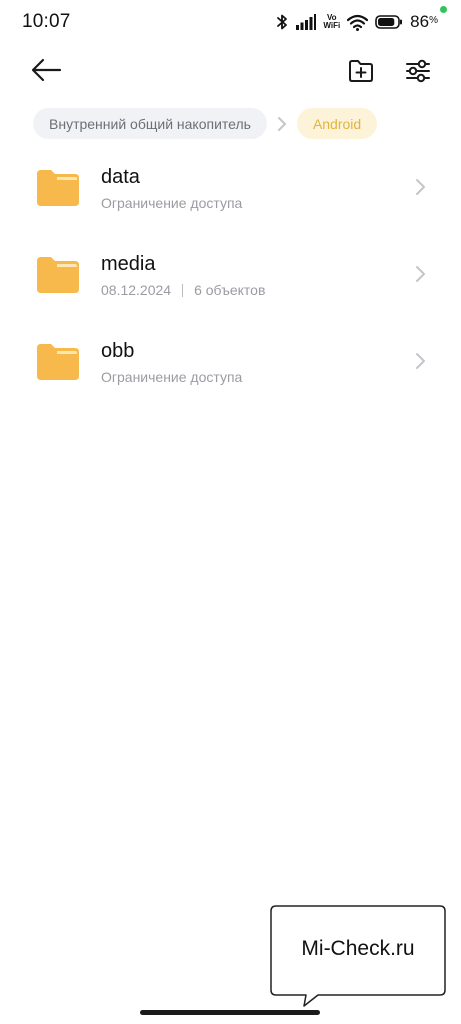 The height and width of the screenshot is (1024, 461). I want to click on breadcrumb-separator, so click(282, 123).